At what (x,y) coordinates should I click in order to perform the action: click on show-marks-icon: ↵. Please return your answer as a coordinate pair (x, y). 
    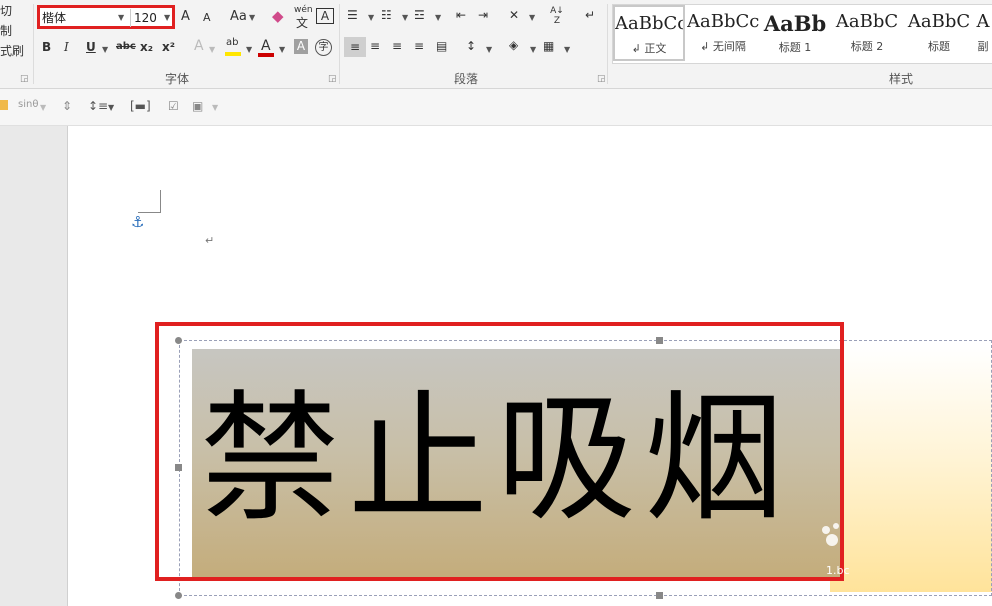
    Looking at the image, I should click on (590, 15).